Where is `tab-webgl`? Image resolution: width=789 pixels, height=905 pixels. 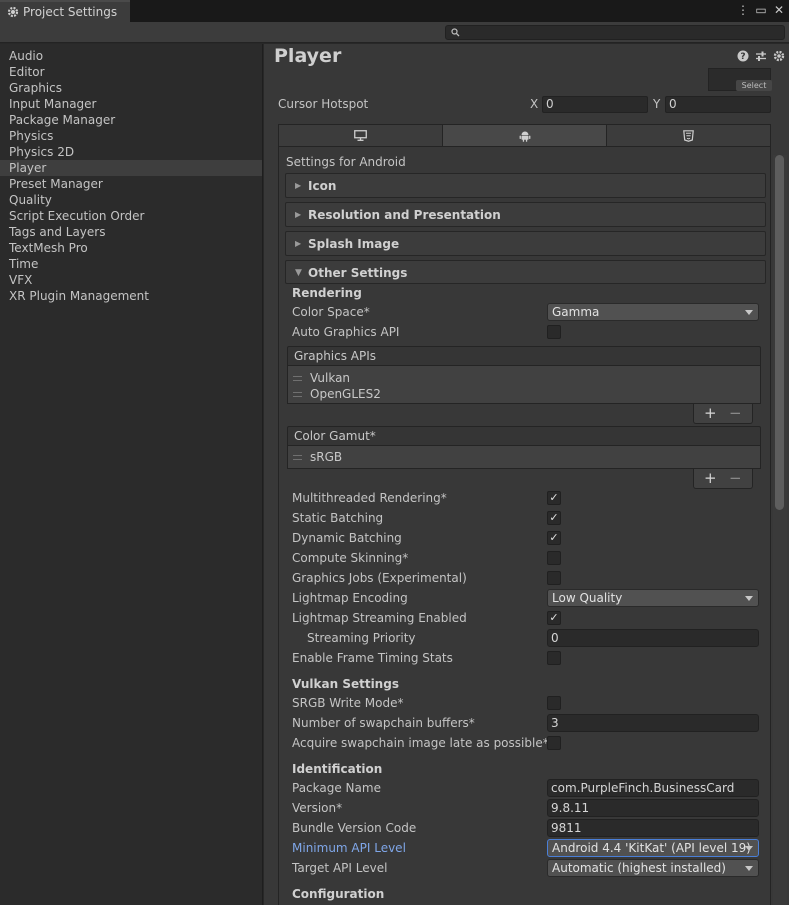
tab-webgl is located at coordinates (688, 135).